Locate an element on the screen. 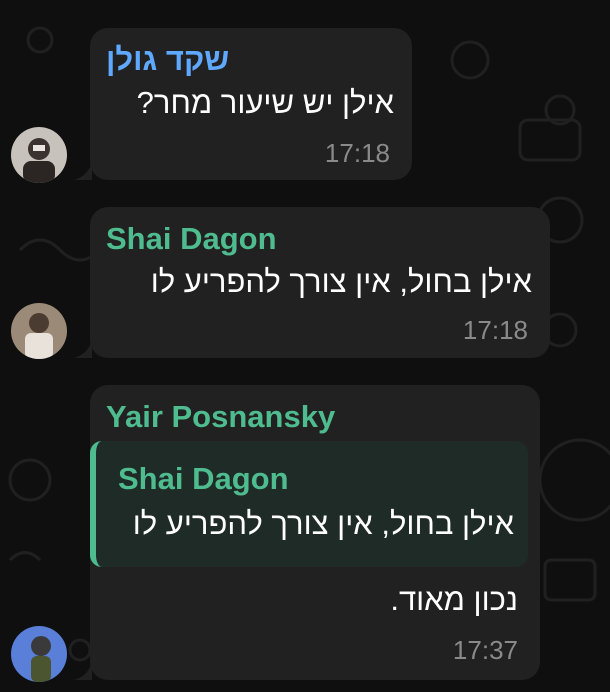  message-text: אילן בחול, אין צורך להפריע לו is located at coordinates (341, 281).